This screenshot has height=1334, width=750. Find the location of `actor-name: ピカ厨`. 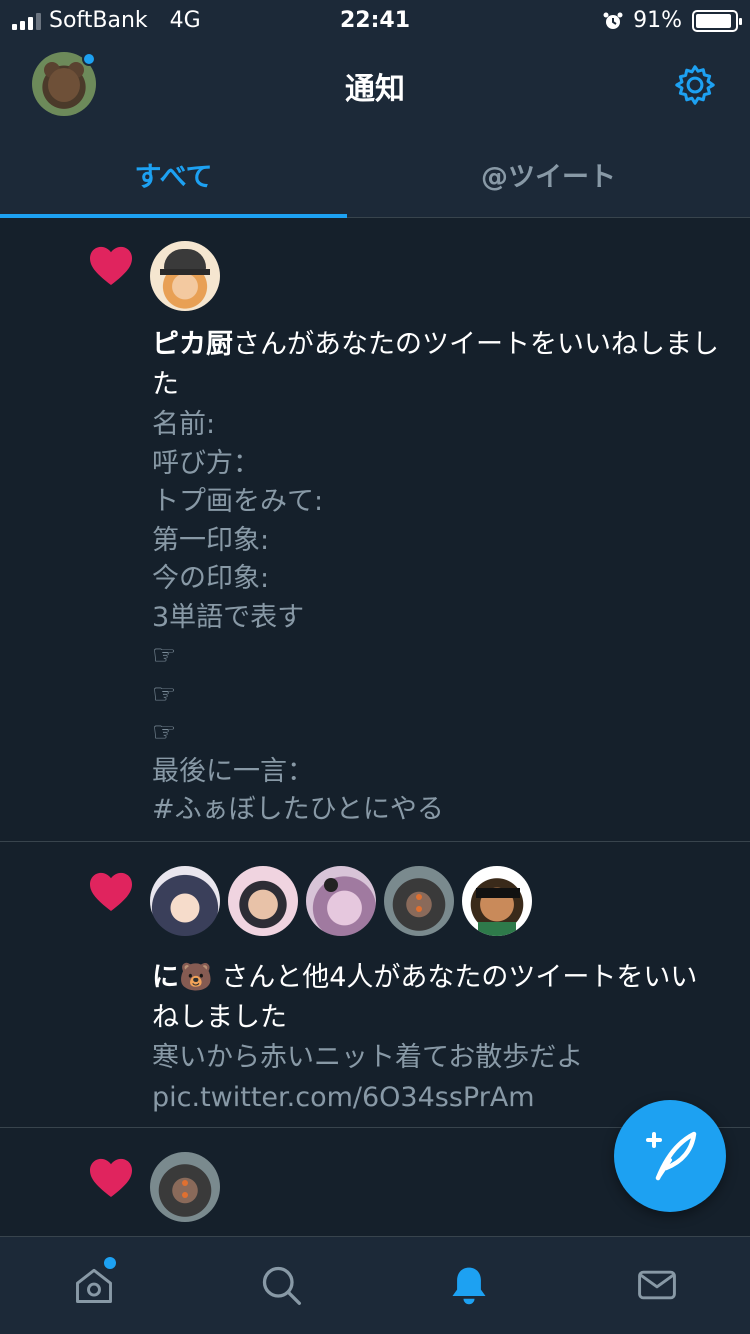

actor-name: ピカ厨 is located at coordinates (192, 344).